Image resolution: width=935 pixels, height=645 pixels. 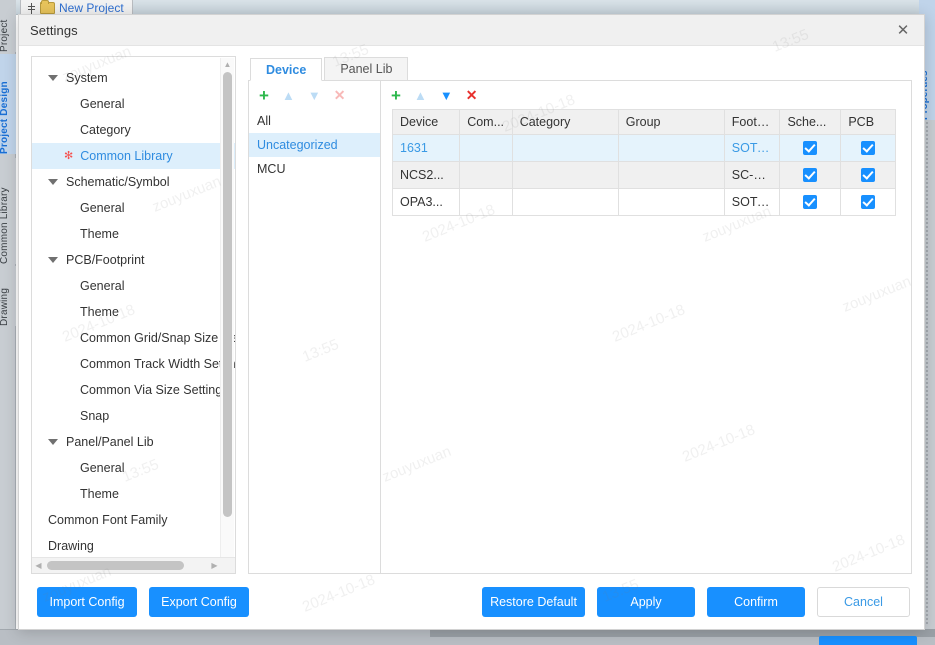 What do you see at coordinates (8, 211) in the screenshot?
I see `rail-label-common-library: Common Library` at bounding box center [8, 211].